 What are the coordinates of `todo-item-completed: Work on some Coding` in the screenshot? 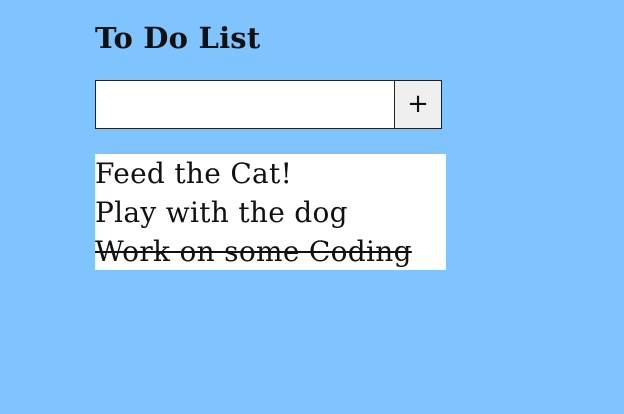 It's located at (270, 251).